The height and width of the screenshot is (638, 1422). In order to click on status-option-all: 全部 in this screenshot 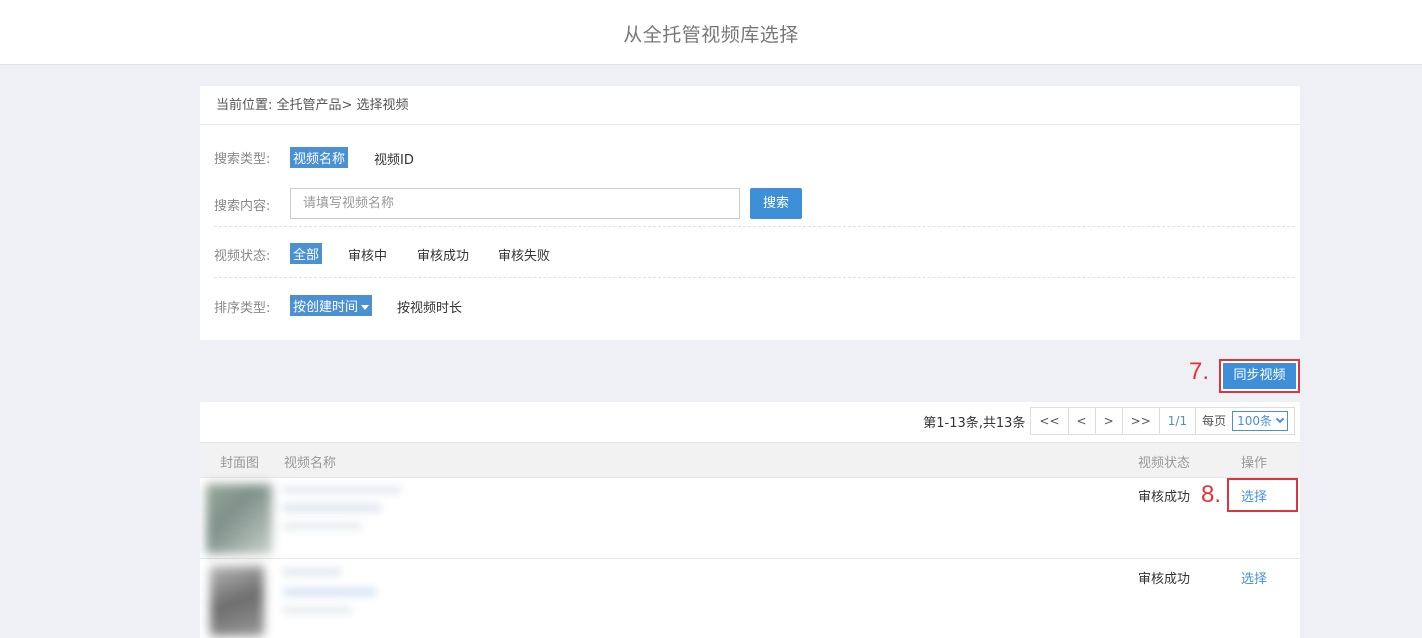, I will do `click(306, 253)`.